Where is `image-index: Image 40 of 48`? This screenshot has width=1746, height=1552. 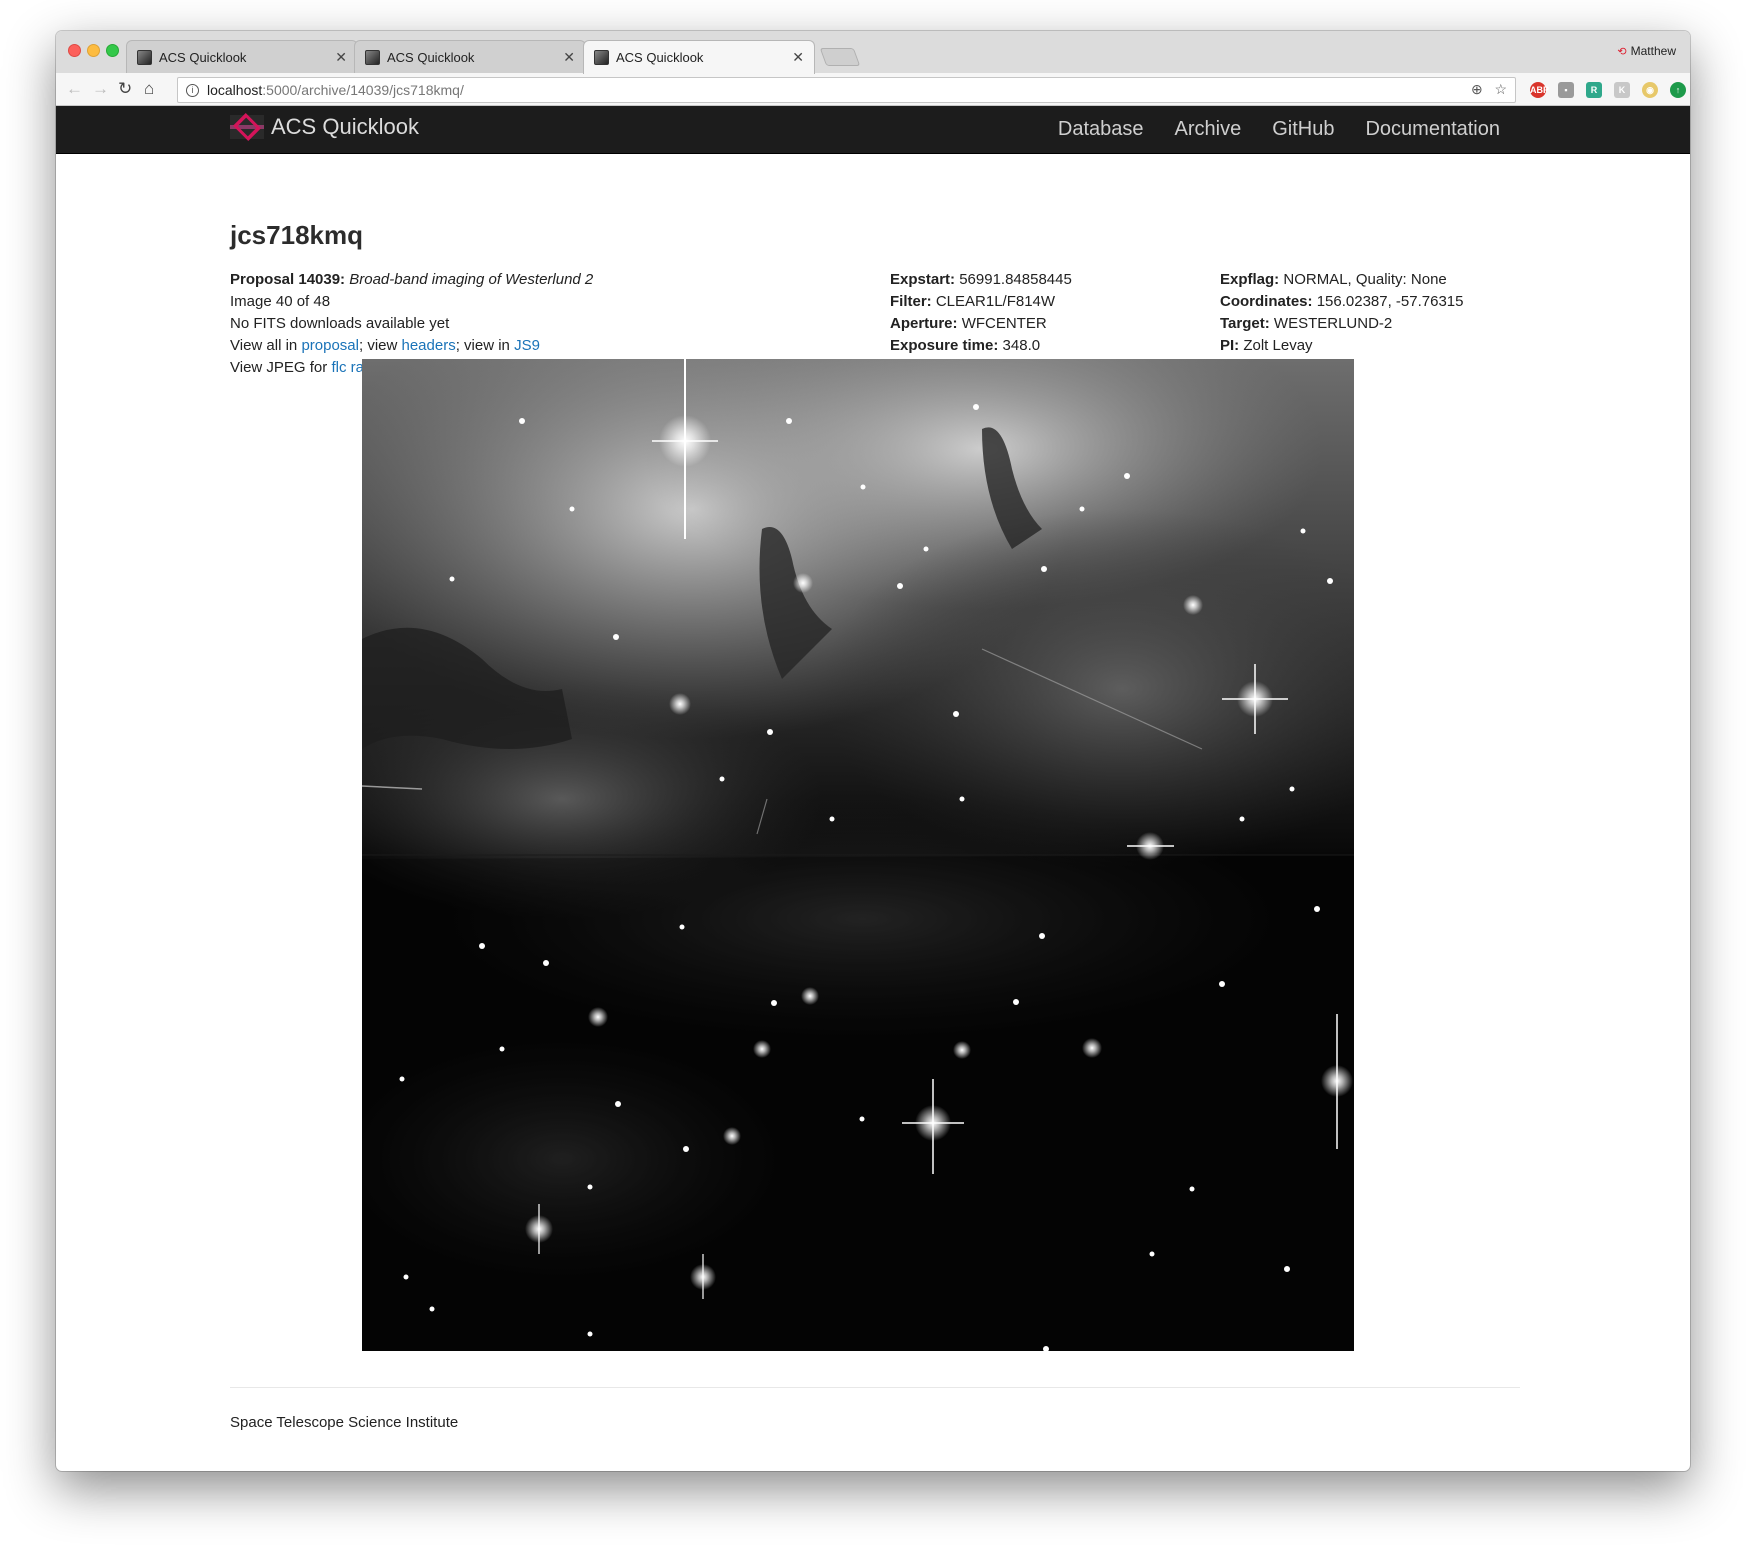
image-index: Image 40 of 48 is located at coordinates (280, 301).